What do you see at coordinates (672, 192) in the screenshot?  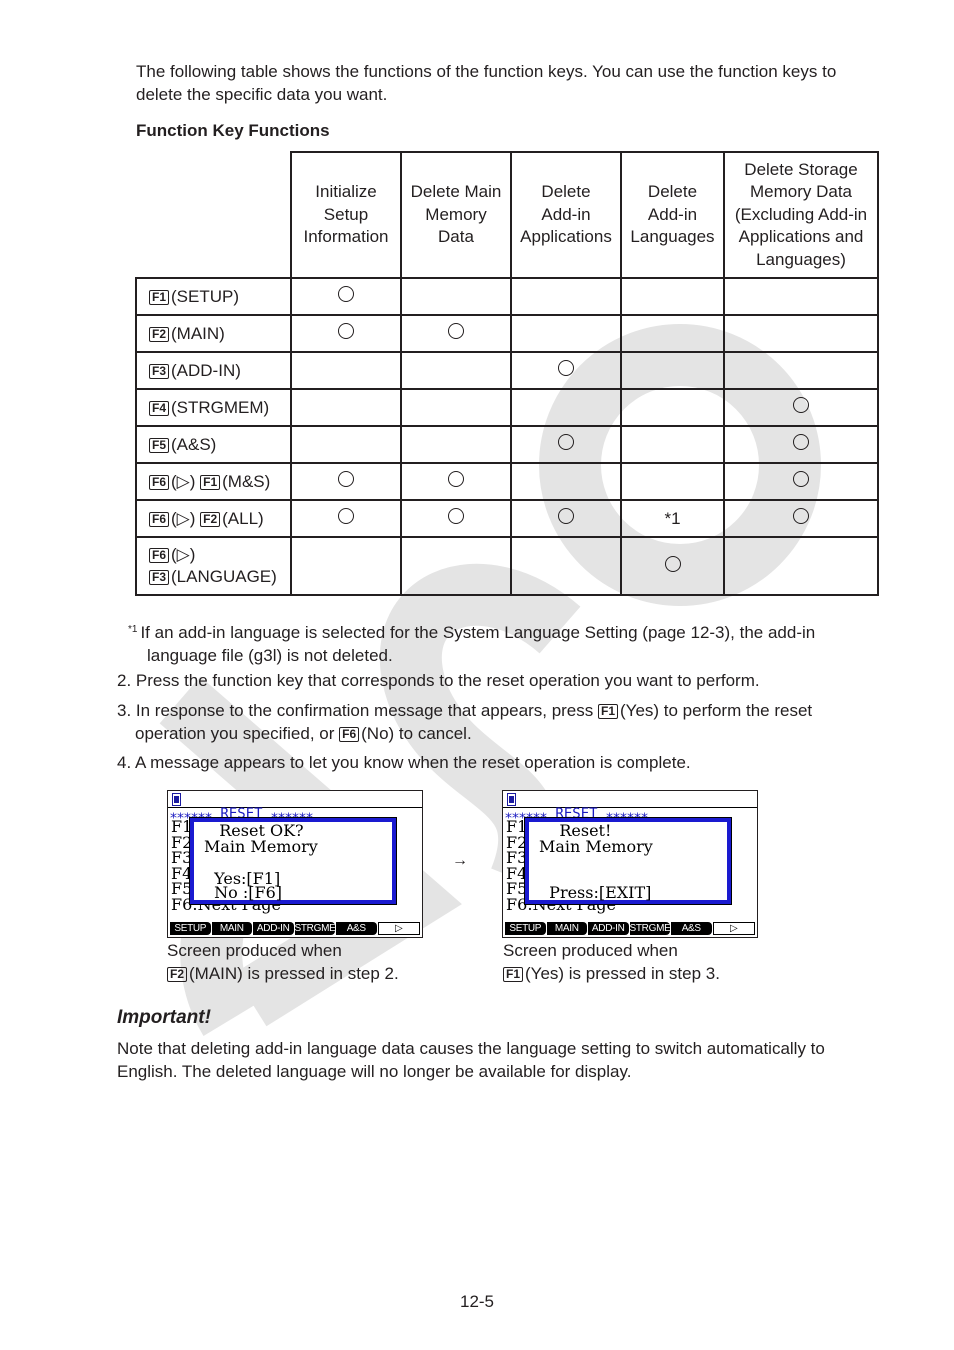 I see `column-header-line: Delete` at bounding box center [672, 192].